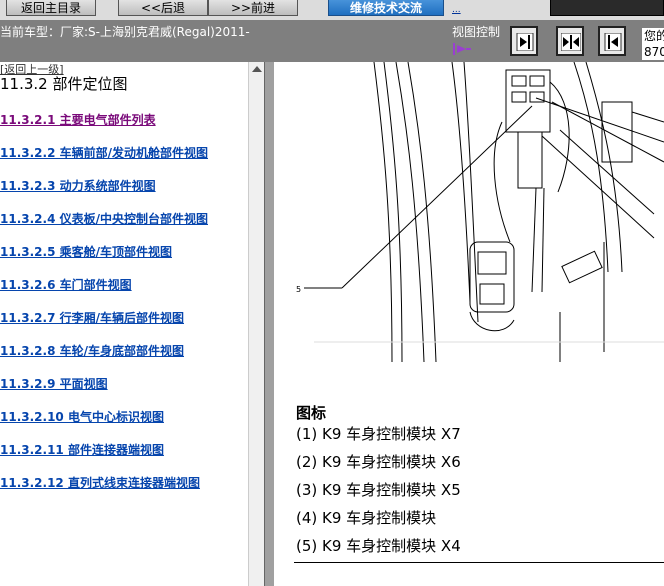 This screenshot has height=586, width=664. Describe the element at coordinates (378, 546) in the screenshot. I see `legend-item-5: (5) K9 车身控制模块 X4` at that location.